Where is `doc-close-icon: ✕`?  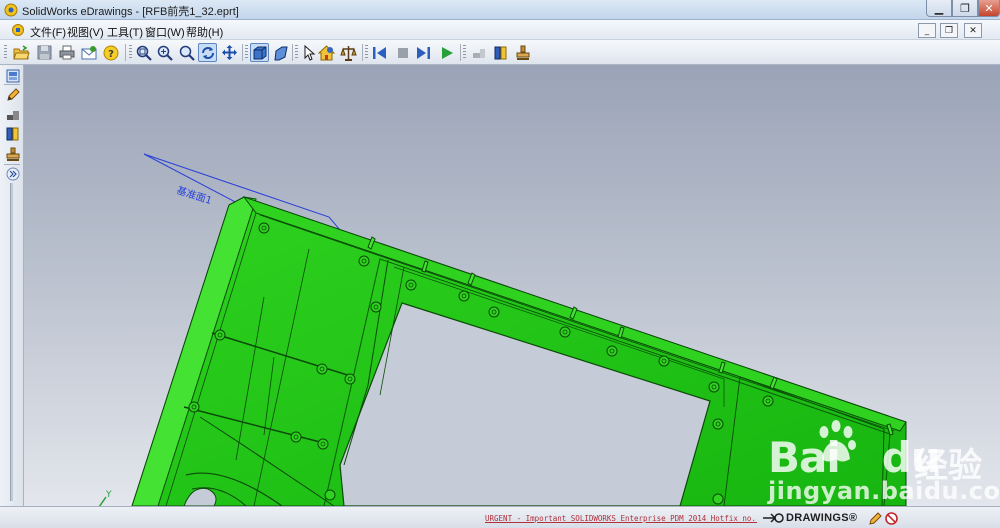
doc-close-icon: ✕ is located at coordinates (973, 30).